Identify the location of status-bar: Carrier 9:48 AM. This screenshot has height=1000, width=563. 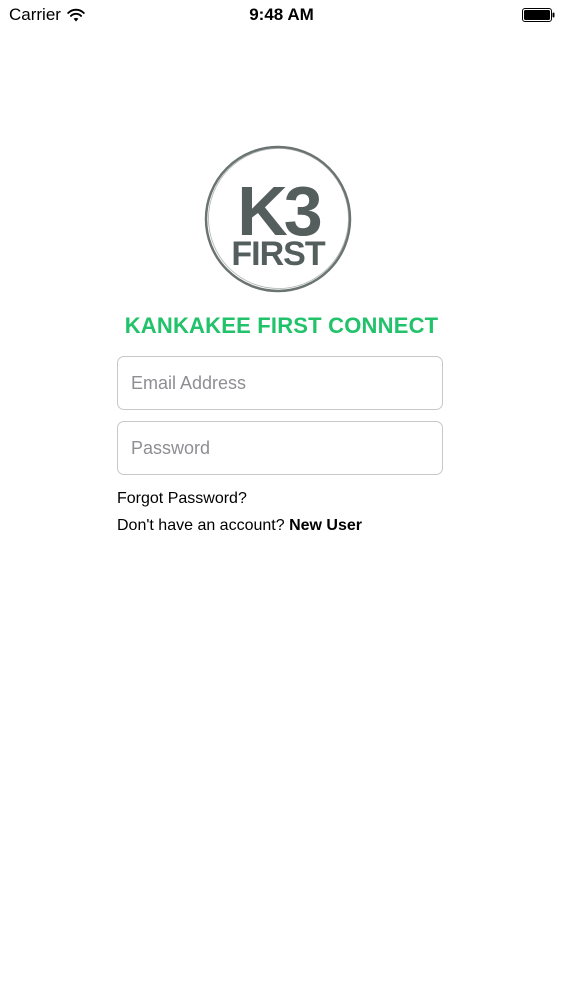
(281, 15).